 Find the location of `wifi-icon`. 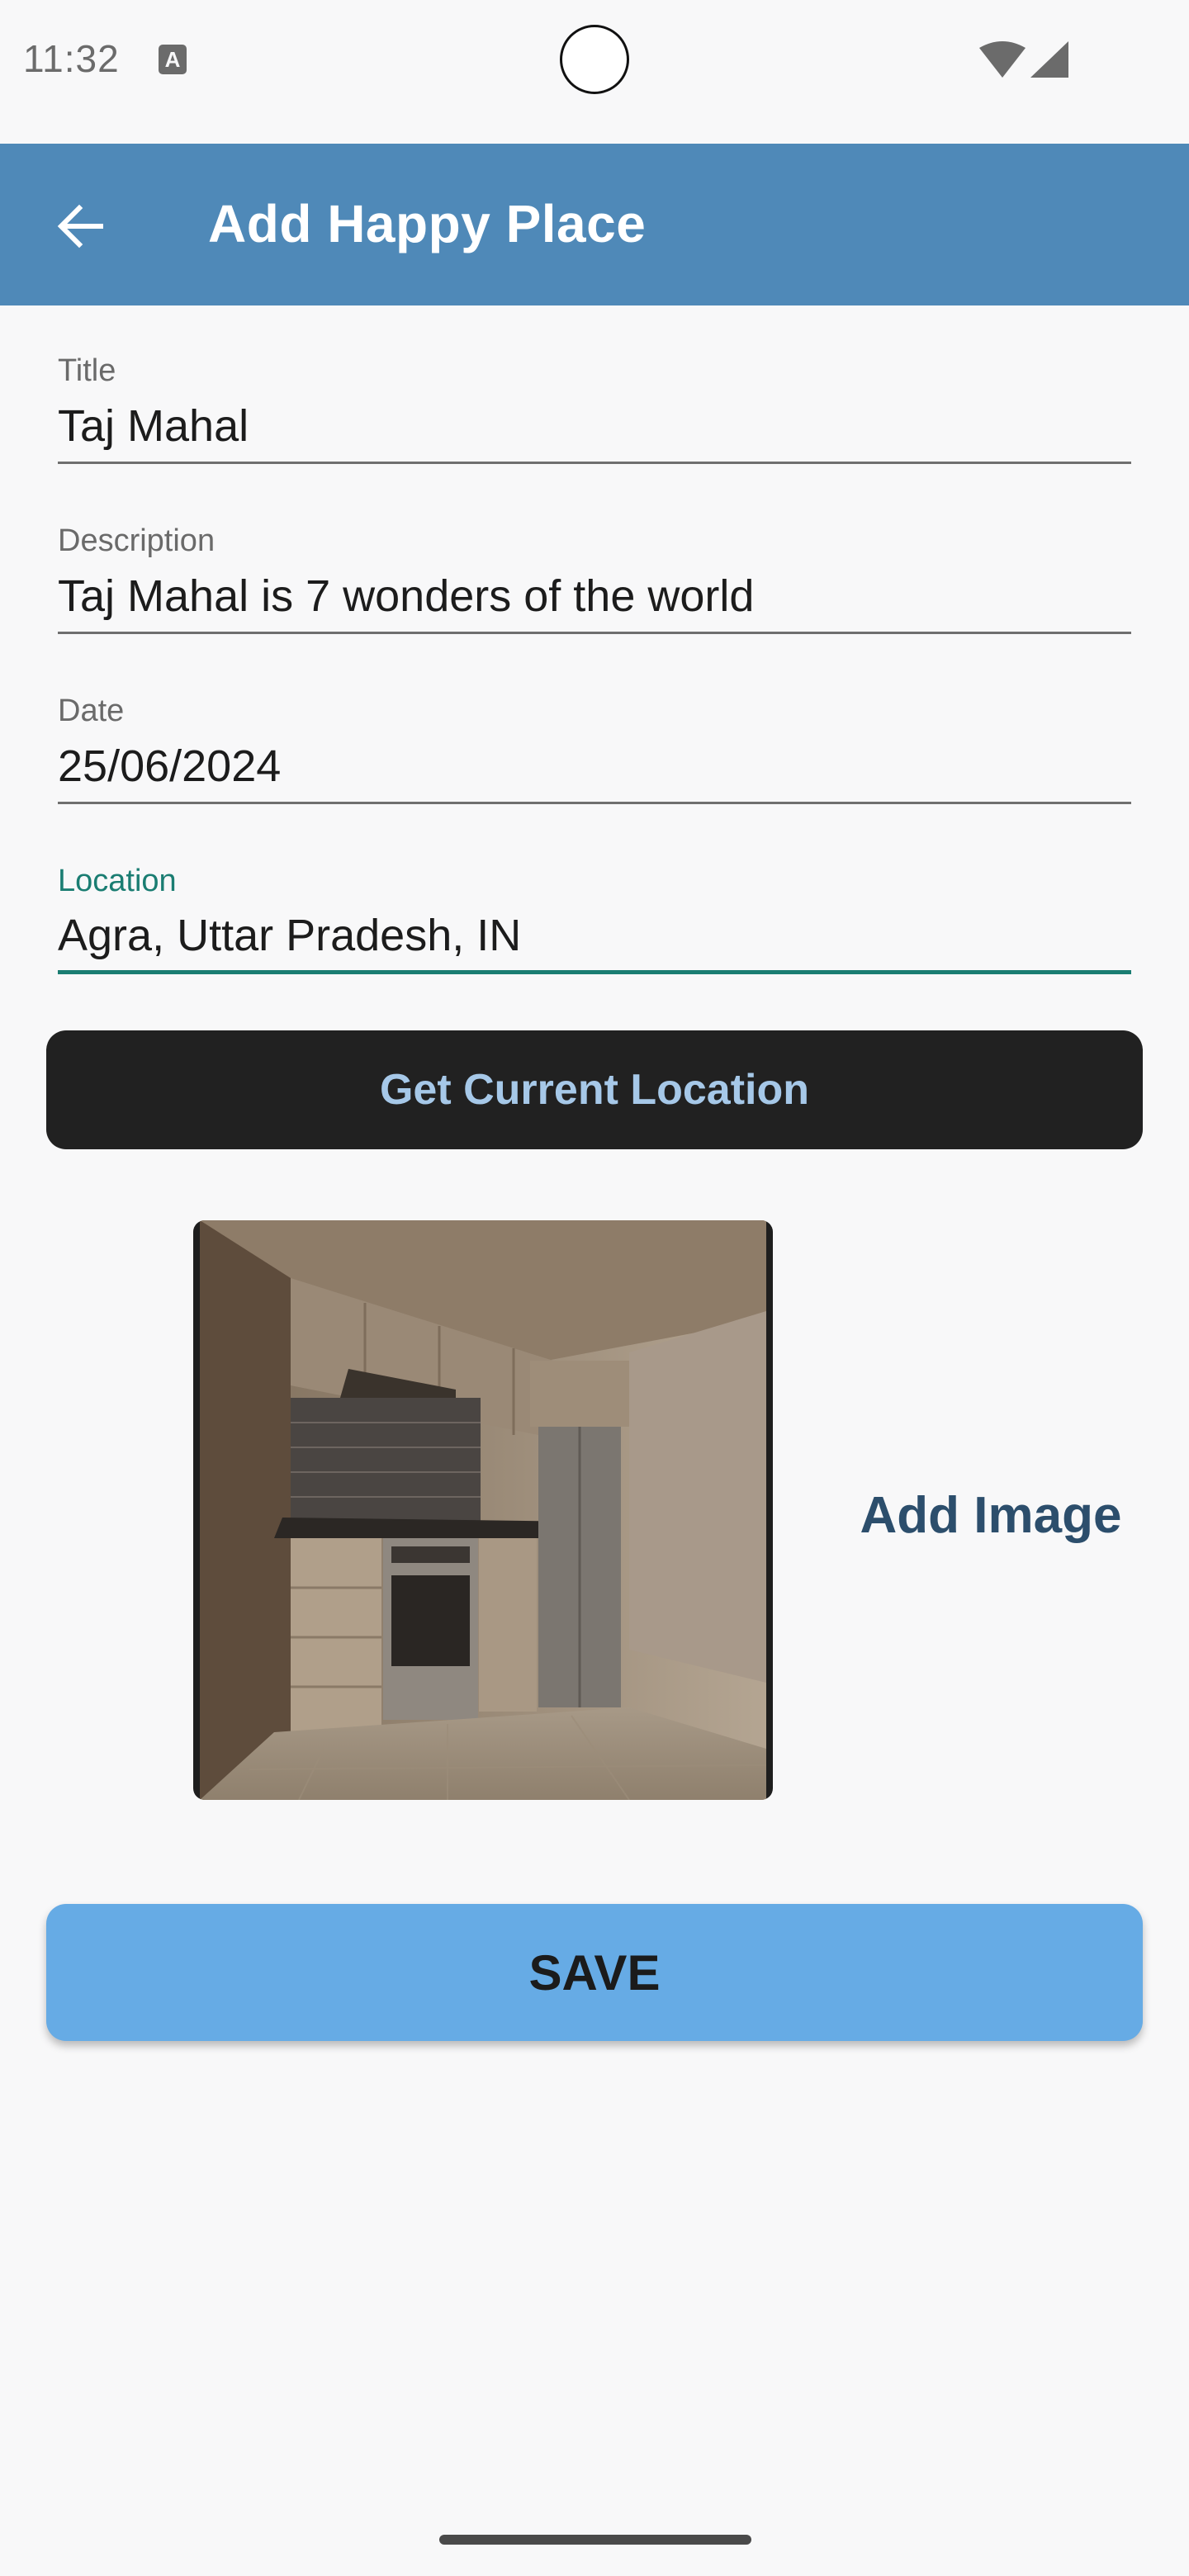

wifi-icon is located at coordinates (1002, 59).